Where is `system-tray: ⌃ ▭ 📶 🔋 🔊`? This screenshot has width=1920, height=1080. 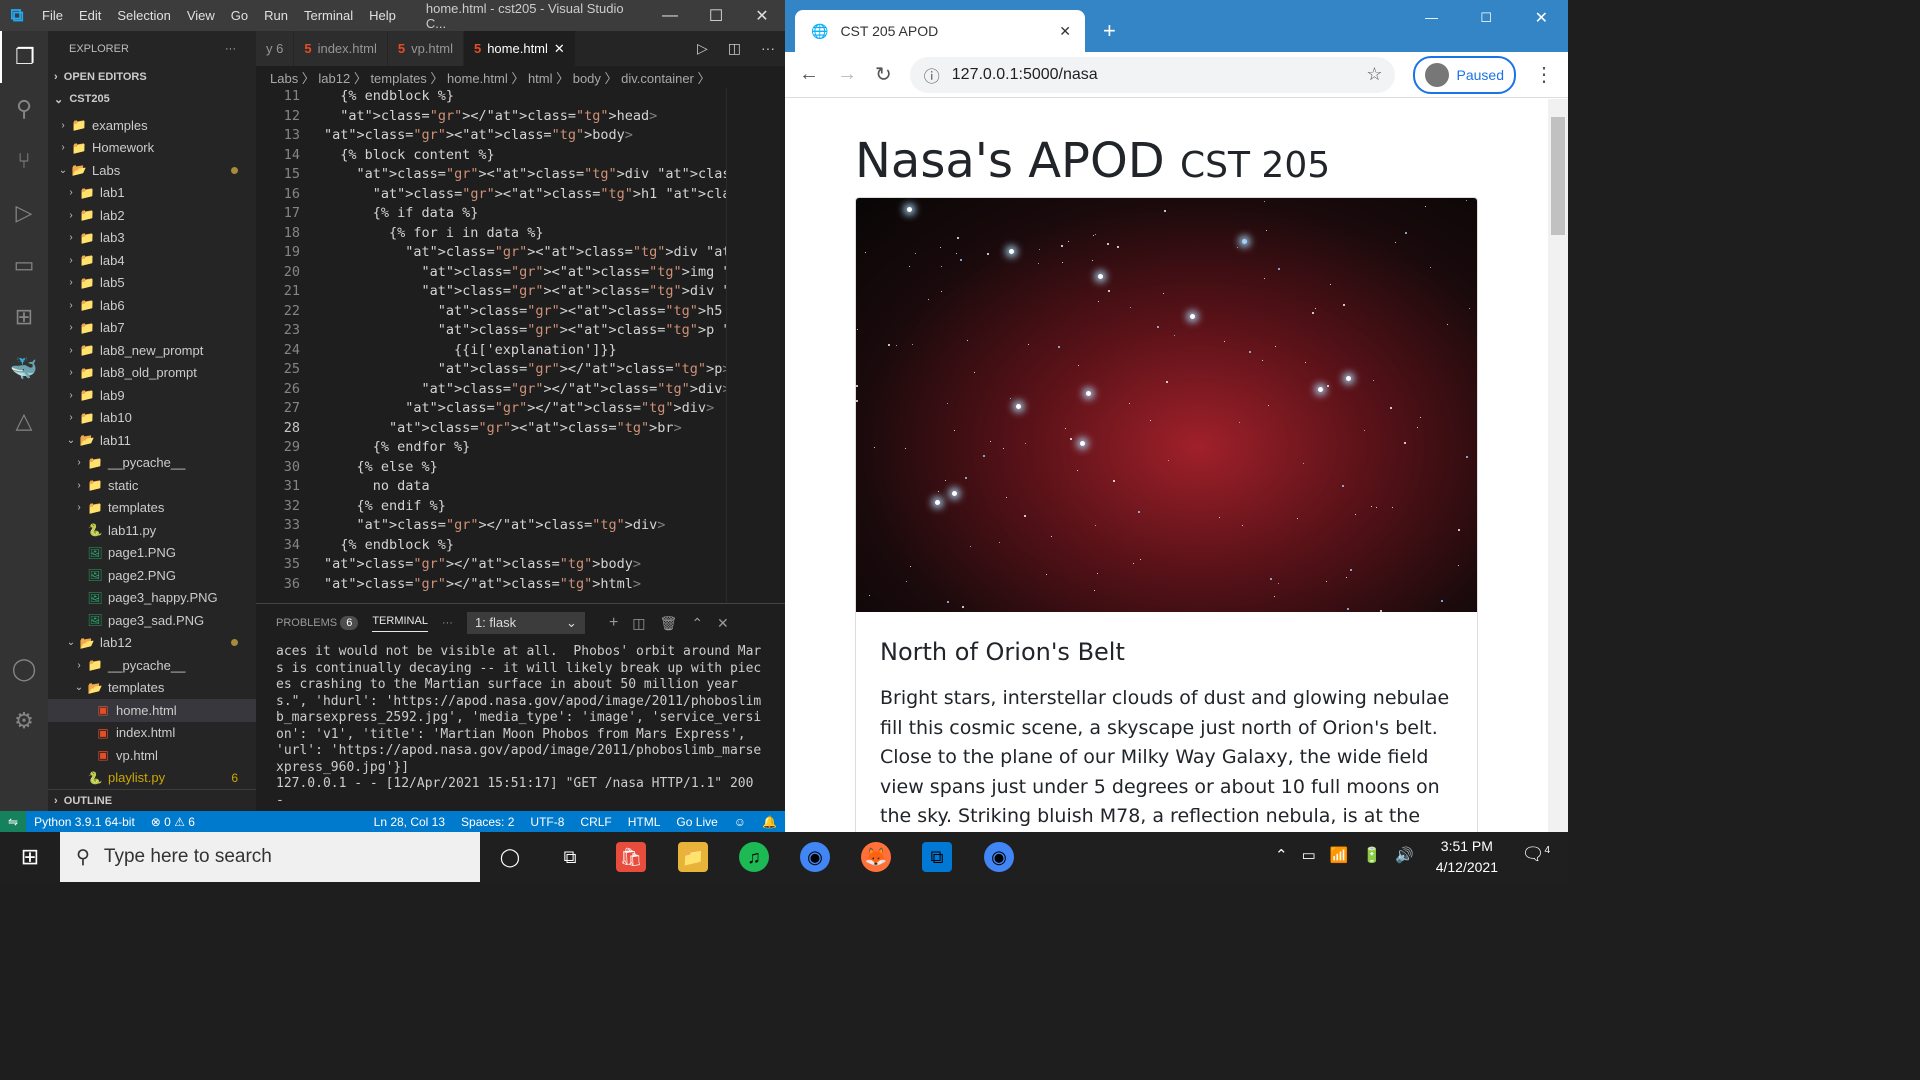 system-tray: ⌃ ▭ 📶 🔋 🔊 is located at coordinates (1344, 855).